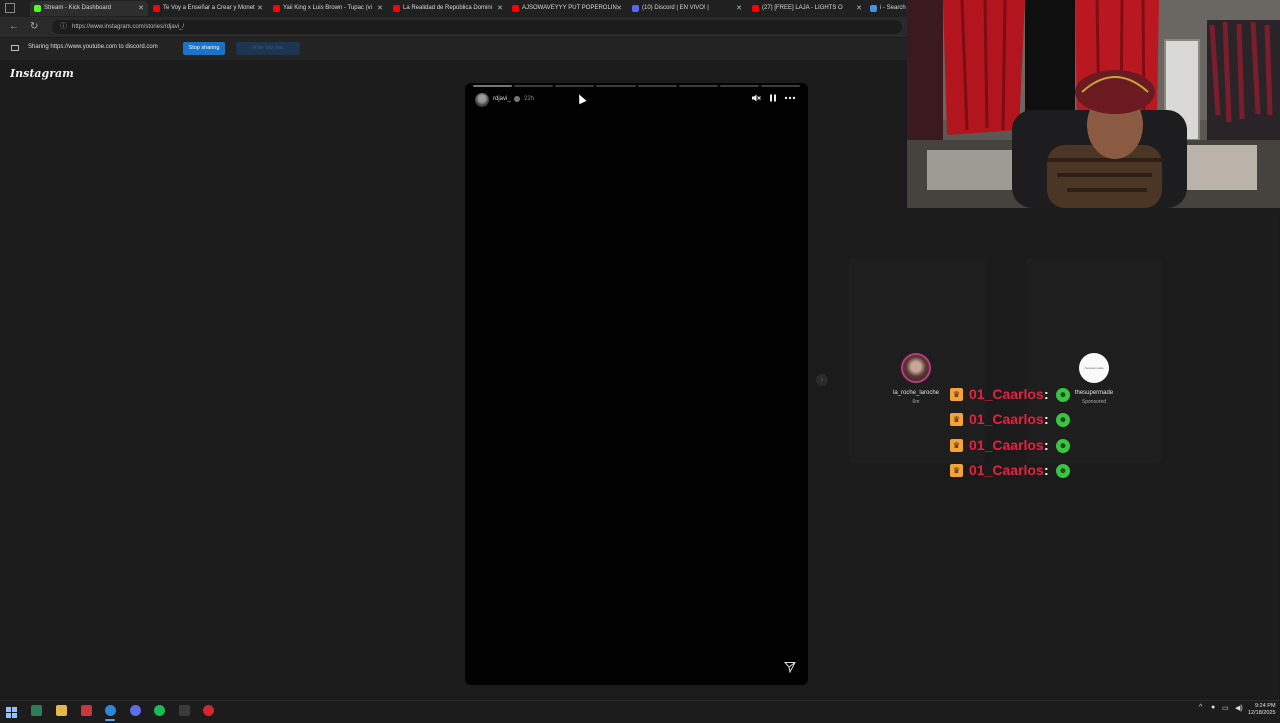  Describe the element at coordinates (36, 710) in the screenshot. I see `terminal-app-icon` at that location.